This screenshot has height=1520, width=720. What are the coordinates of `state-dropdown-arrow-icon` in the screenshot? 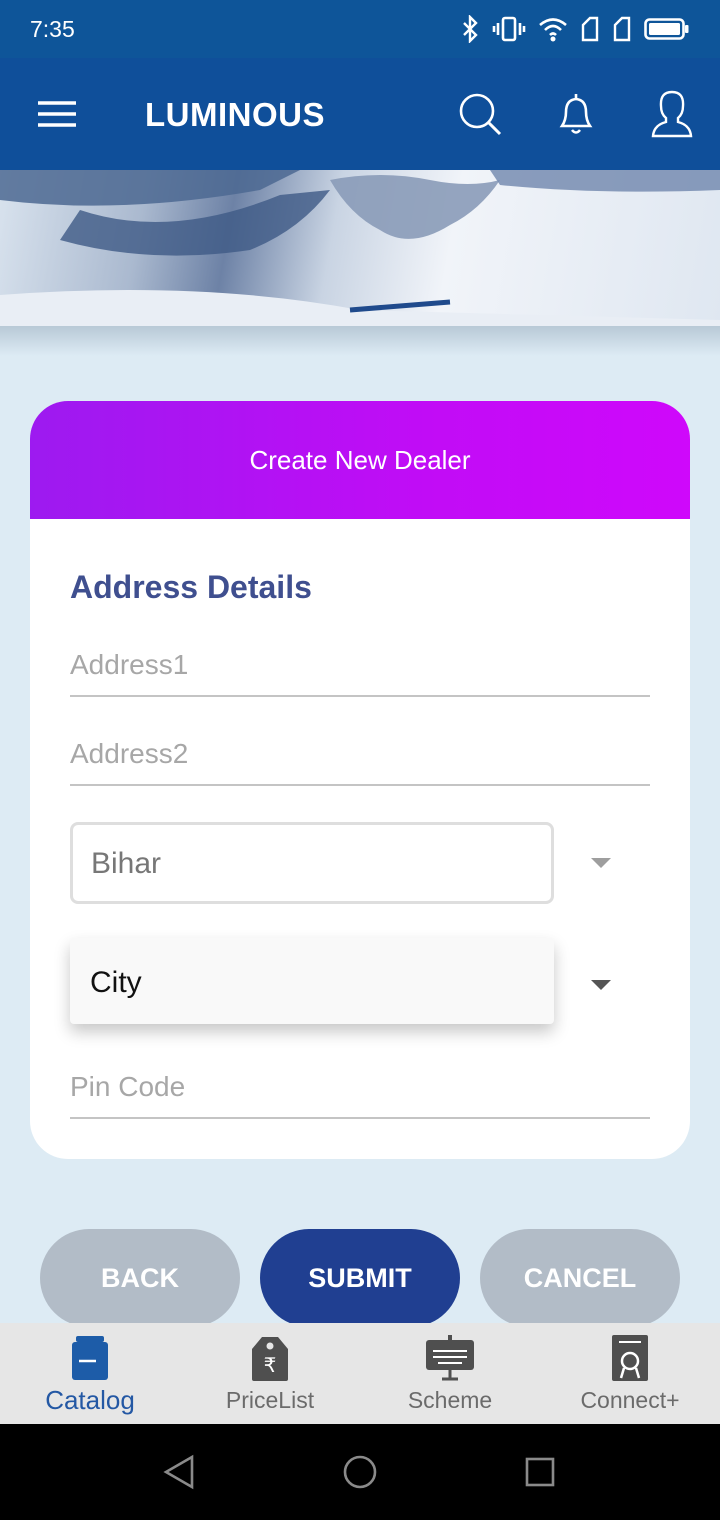 It's located at (601, 863).